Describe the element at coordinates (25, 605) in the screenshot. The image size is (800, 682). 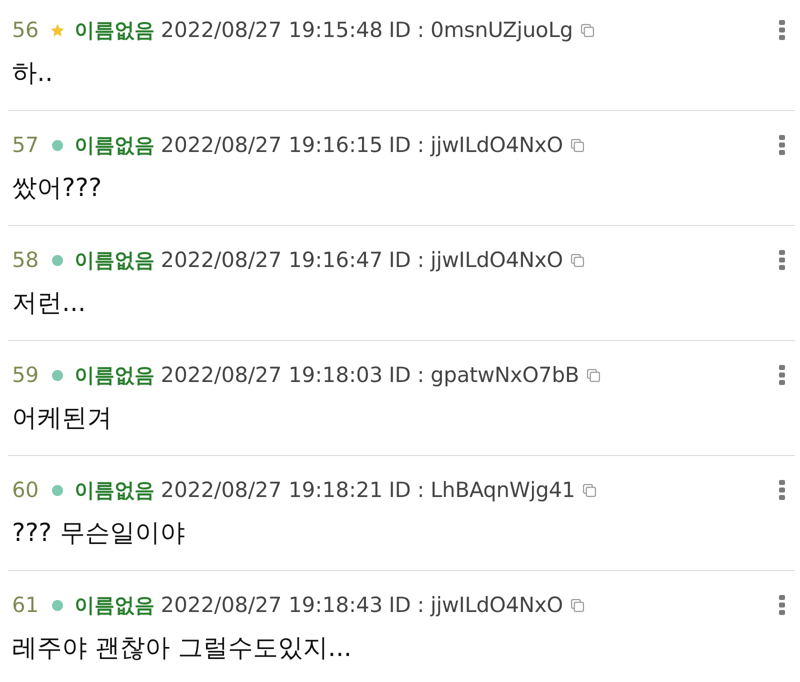
I see `post-number: 61` at that location.